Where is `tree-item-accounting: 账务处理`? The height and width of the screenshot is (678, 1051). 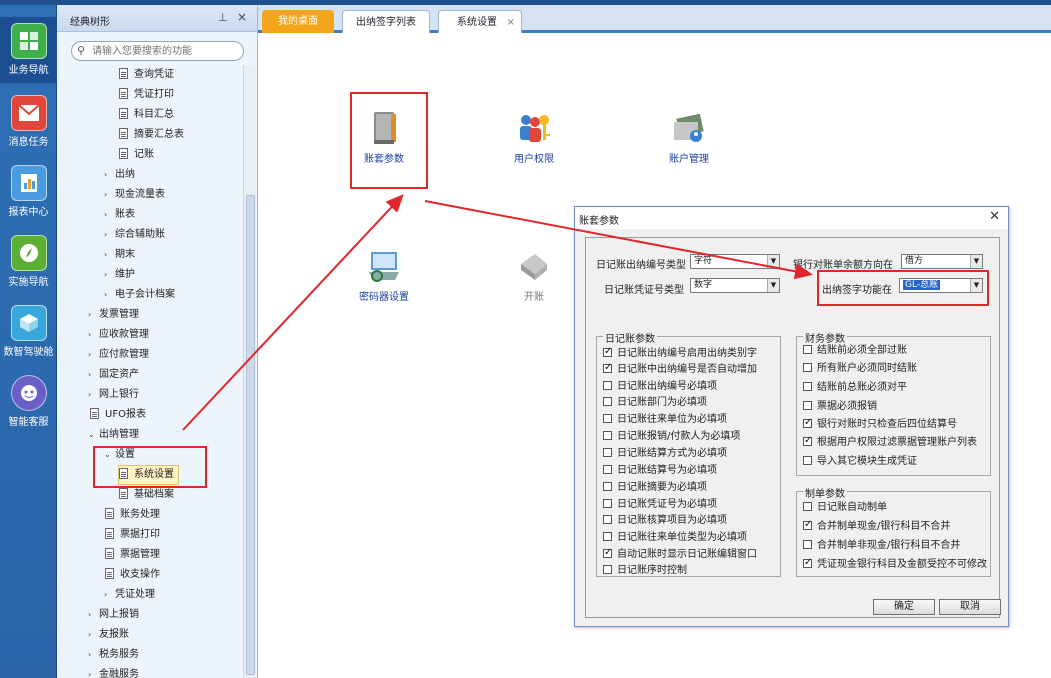 tree-item-accounting: 账务处理 is located at coordinates (132, 515).